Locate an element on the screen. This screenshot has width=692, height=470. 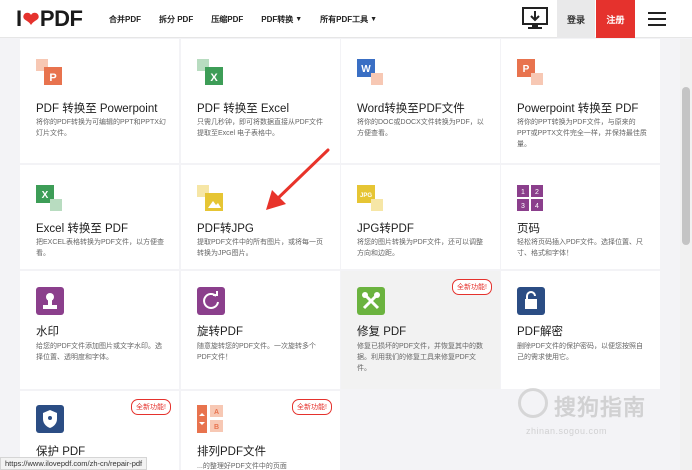
svg-text: A is located at coordinates (216, 412).